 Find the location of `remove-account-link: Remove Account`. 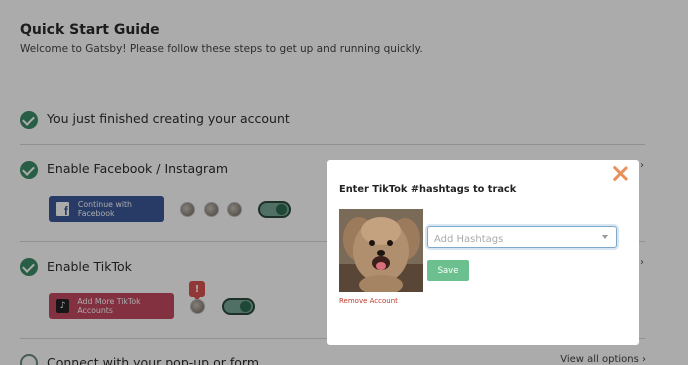

remove-account-link: Remove Account is located at coordinates (368, 301).